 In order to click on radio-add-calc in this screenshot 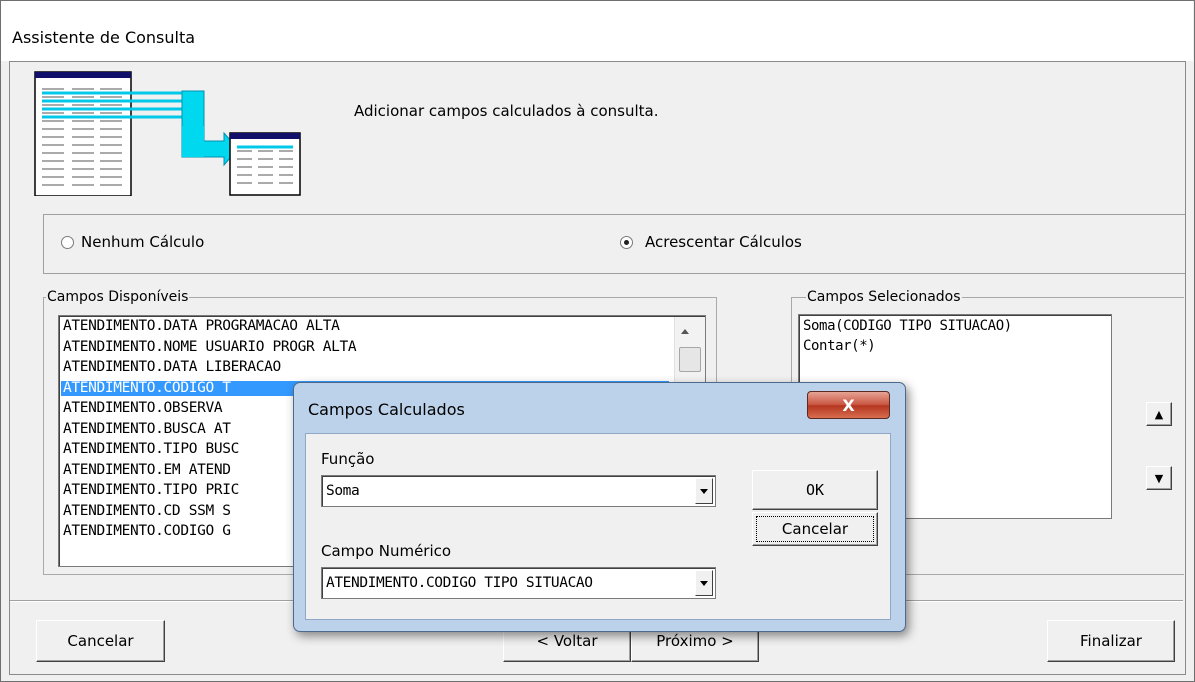, I will do `click(626, 242)`.